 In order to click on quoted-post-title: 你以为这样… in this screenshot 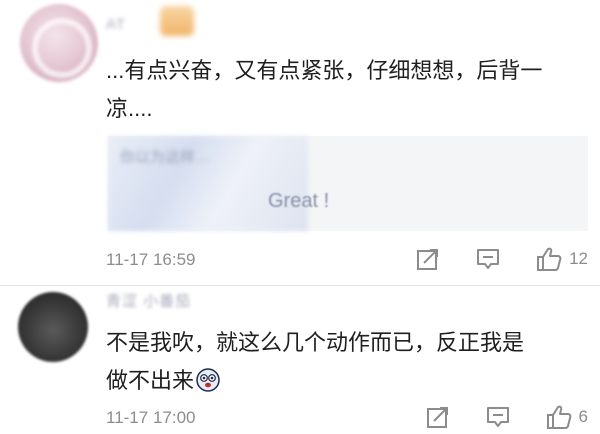, I will do `click(165, 157)`.